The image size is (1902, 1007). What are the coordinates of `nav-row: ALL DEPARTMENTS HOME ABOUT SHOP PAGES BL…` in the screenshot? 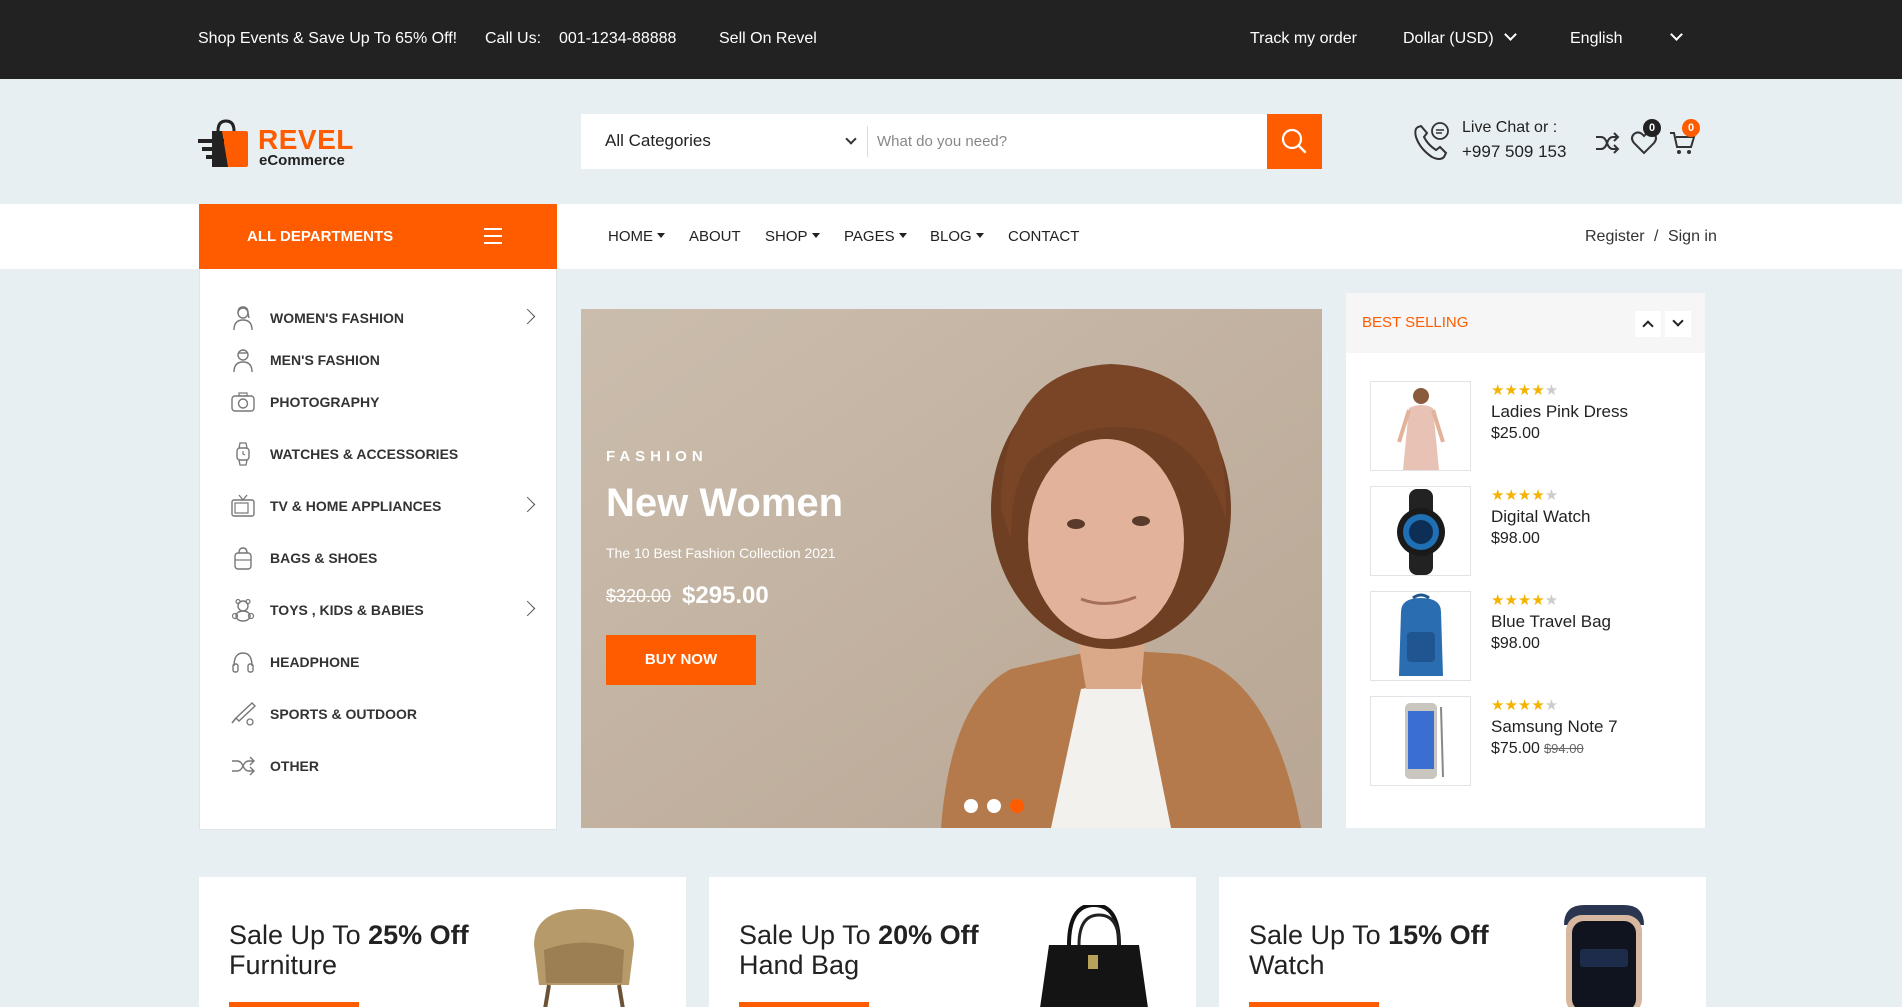 It's located at (951, 236).